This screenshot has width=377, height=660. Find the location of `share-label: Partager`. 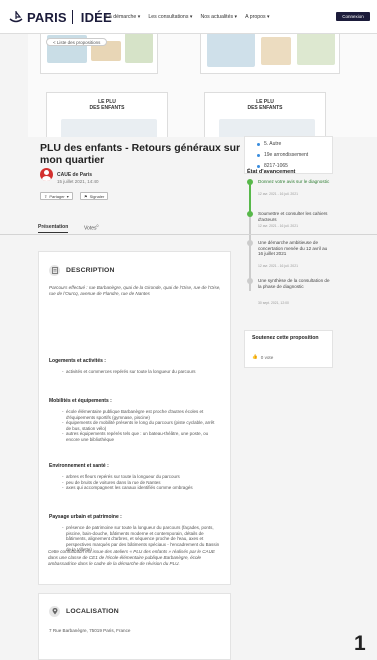

share-label: Partager is located at coordinates (57, 196).